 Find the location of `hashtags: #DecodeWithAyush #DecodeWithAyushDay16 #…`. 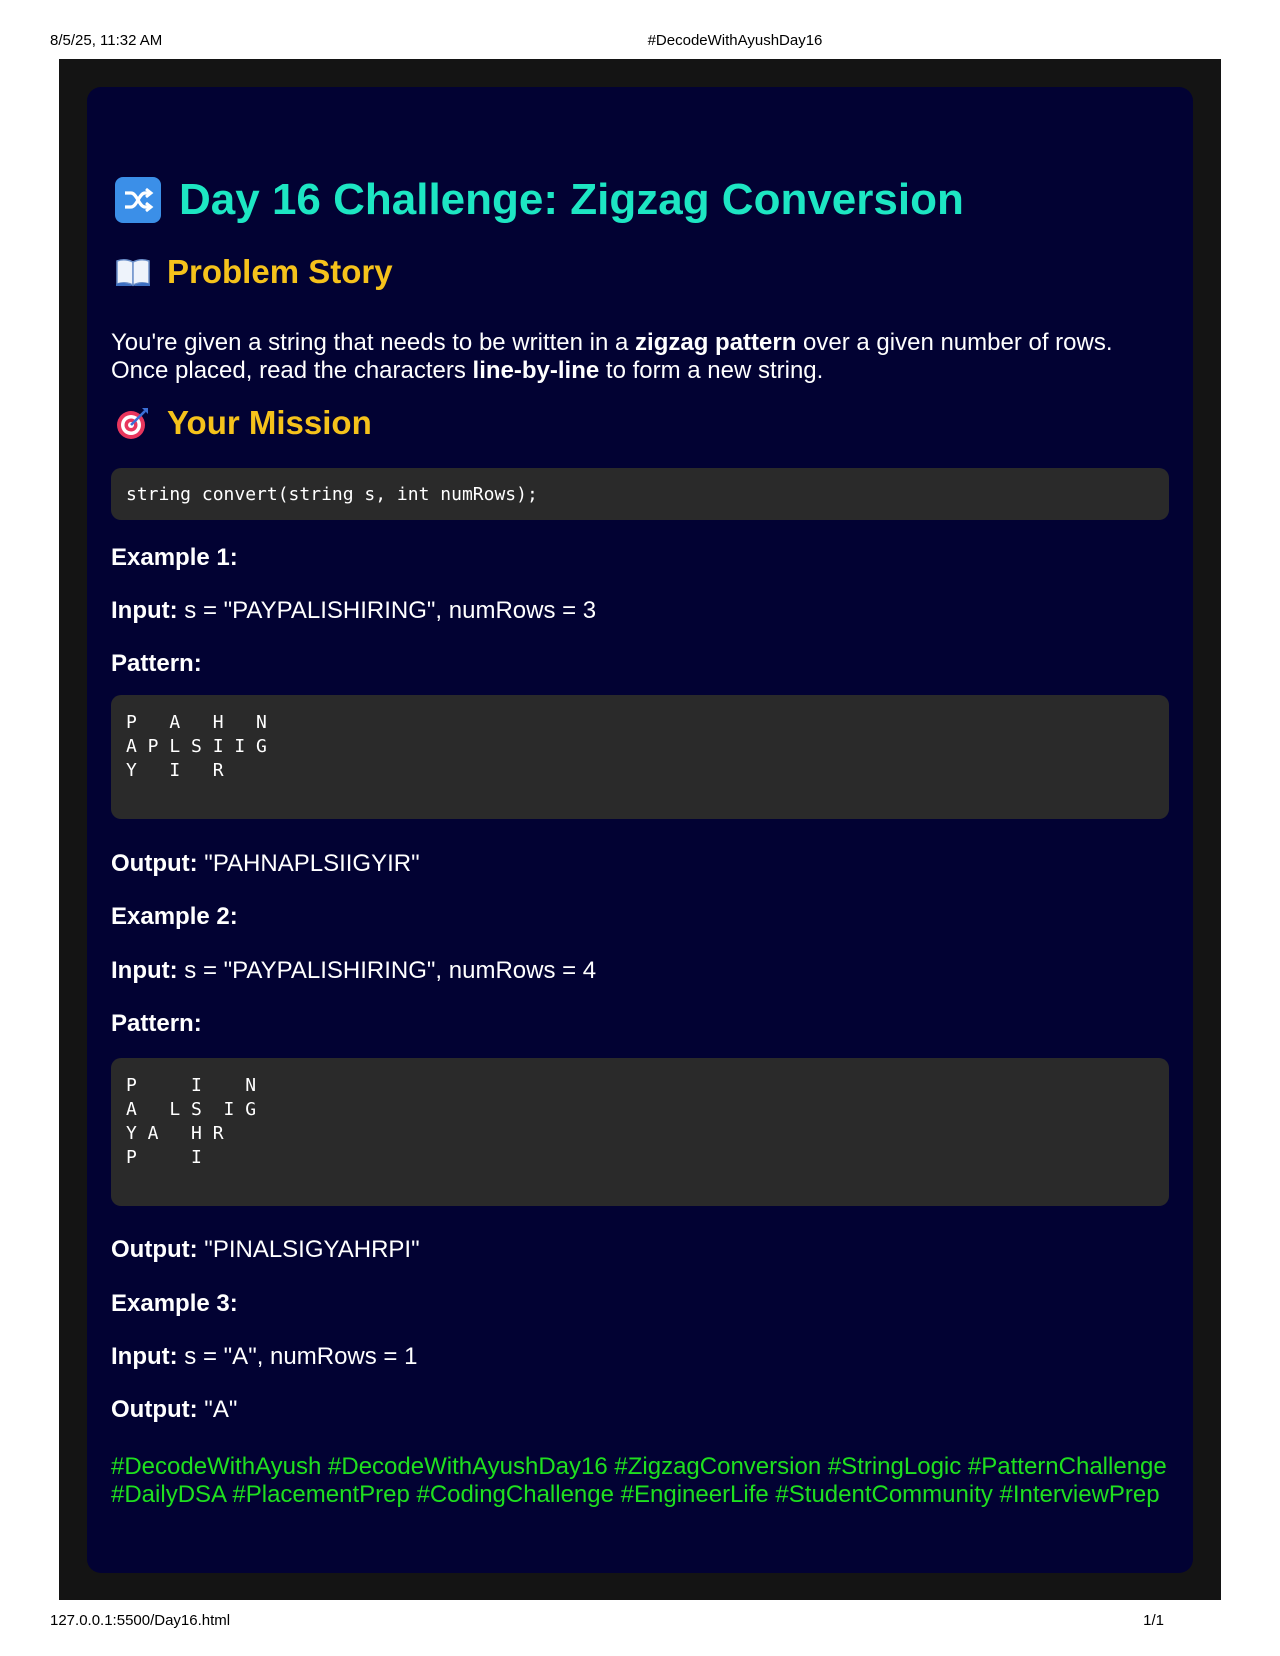

hashtags: #DecodeWithAyush #DecodeWithAyushDay16 #… is located at coordinates (639, 1480).